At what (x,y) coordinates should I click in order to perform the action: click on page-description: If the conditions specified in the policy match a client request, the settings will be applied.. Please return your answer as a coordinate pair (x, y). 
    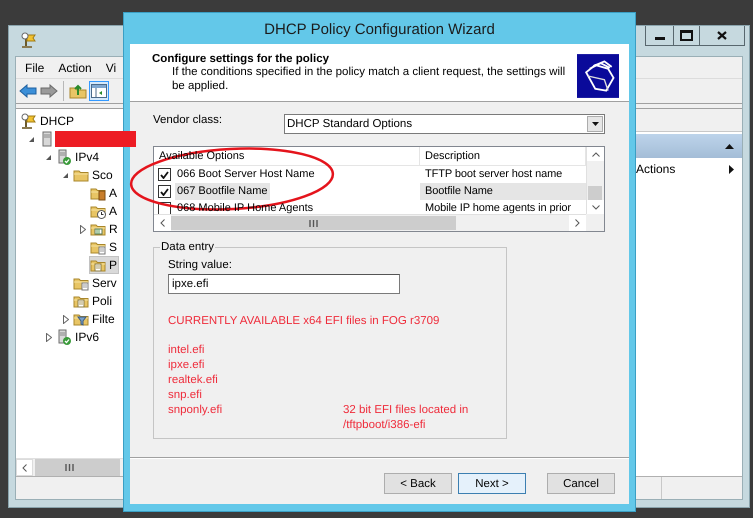
    Looking at the image, I should click on (368, 79).